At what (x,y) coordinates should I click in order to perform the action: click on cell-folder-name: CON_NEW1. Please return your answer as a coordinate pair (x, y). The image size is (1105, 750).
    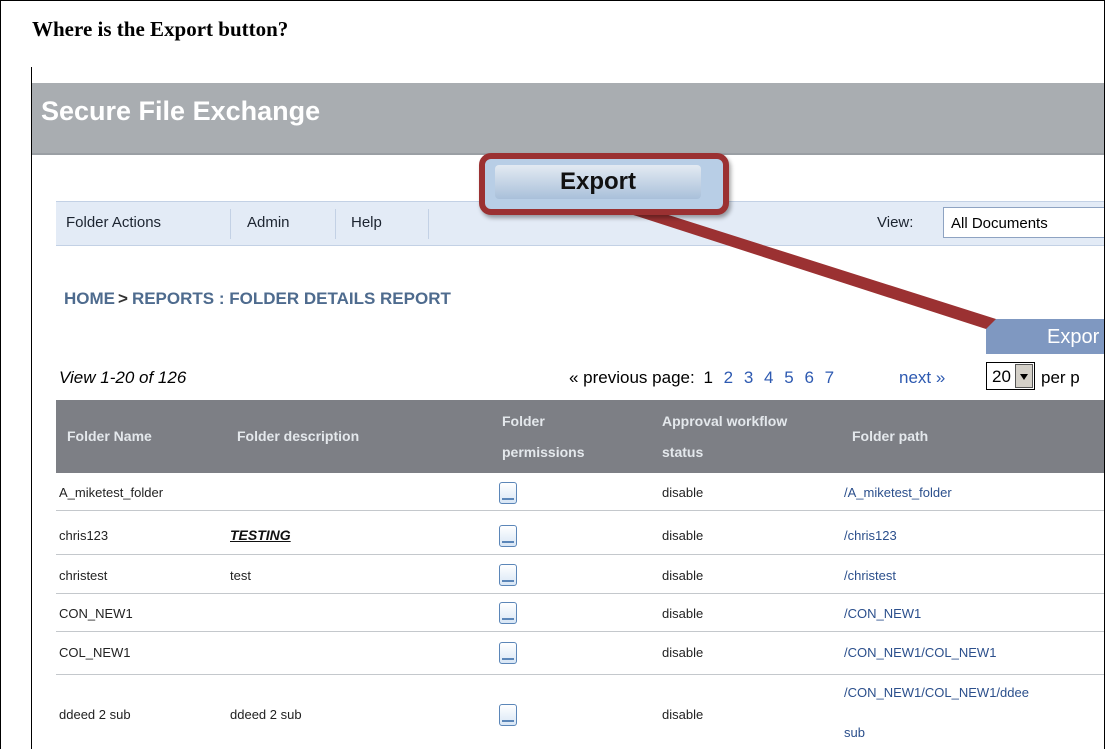
    Looking at the image, I should click on (96, 613).